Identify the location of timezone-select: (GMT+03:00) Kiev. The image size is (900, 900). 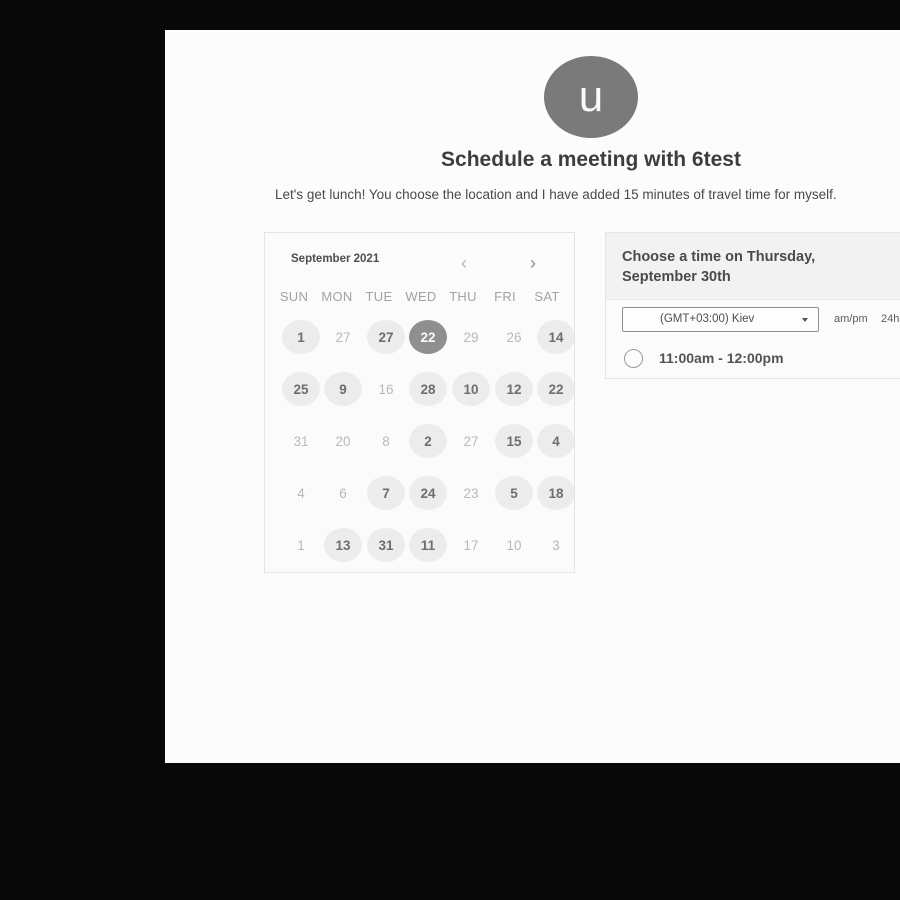
(720, 319).